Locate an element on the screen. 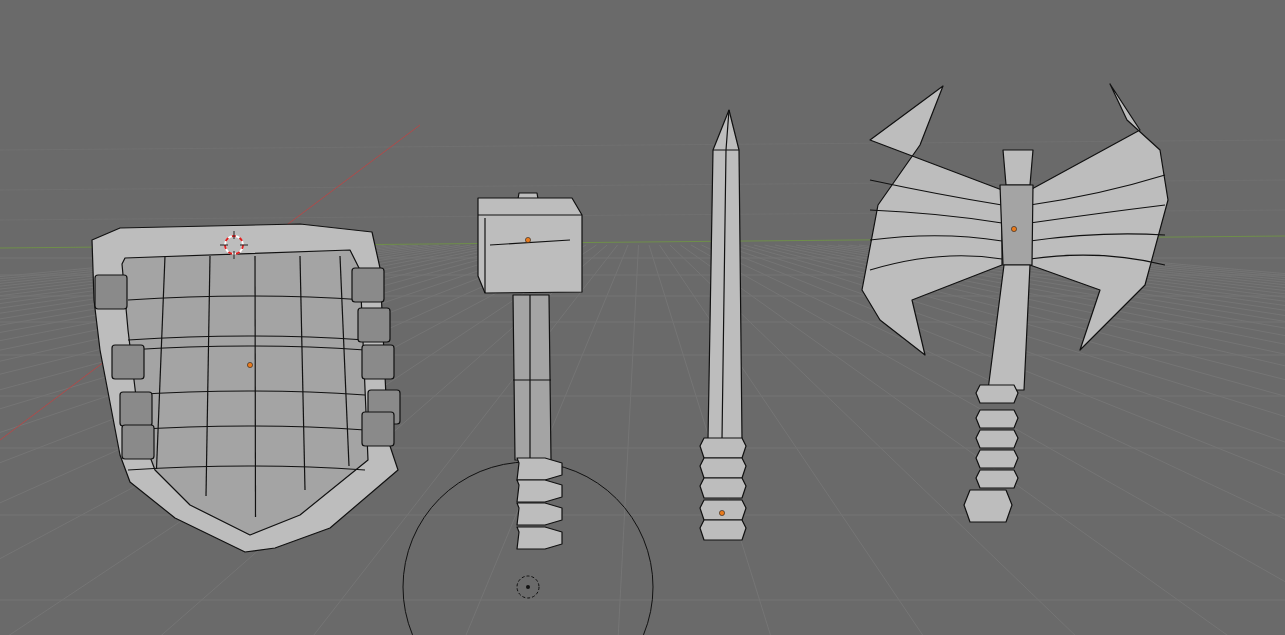 This screenshot has height=635, width=1285. 3d-cursor-icon is located at coordinates (234, 245).